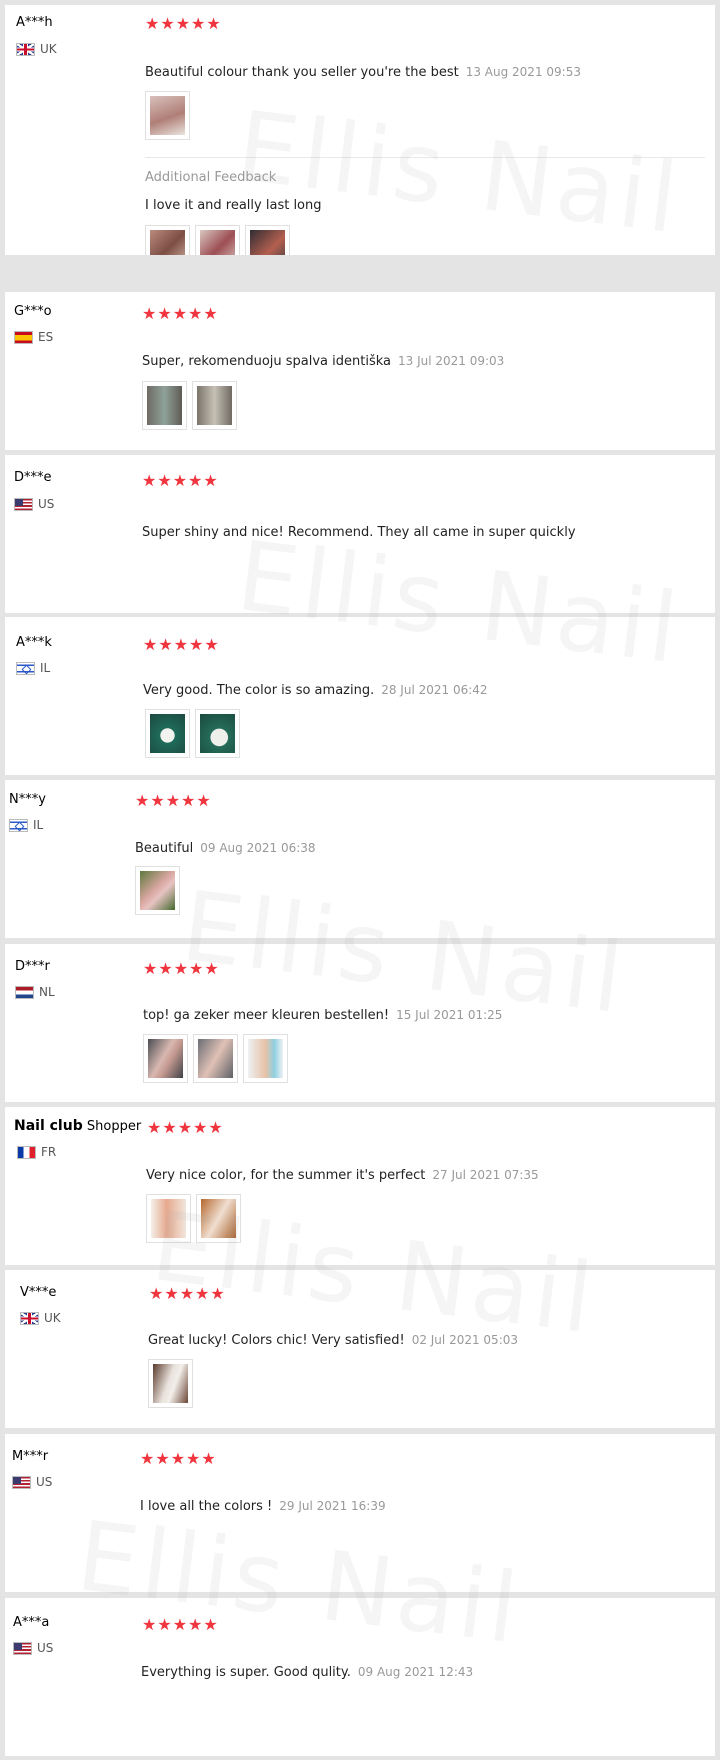  Describe the element at coordinates (30, 1456) in the screenshot. I see `reviewer-name: M***r` at that location.